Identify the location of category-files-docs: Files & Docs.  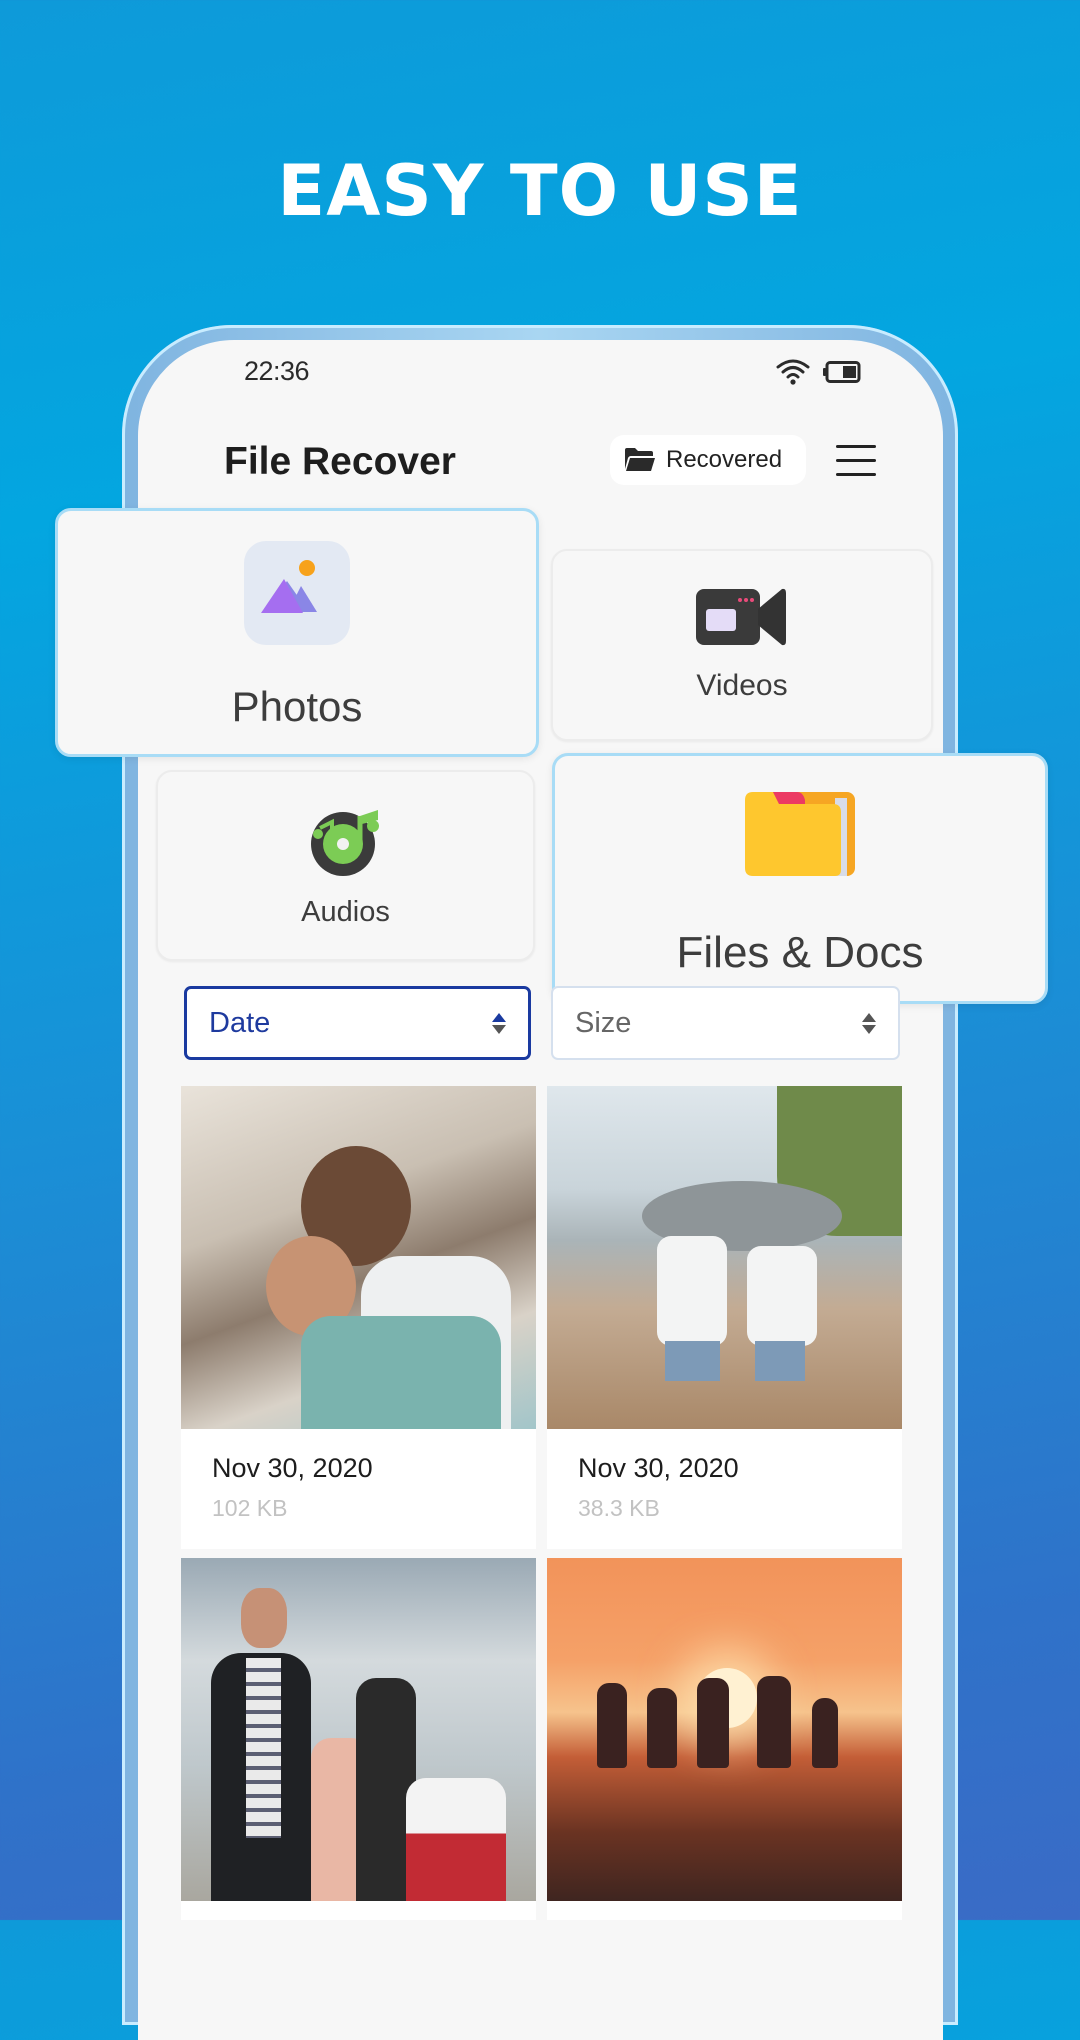
(800, 878).